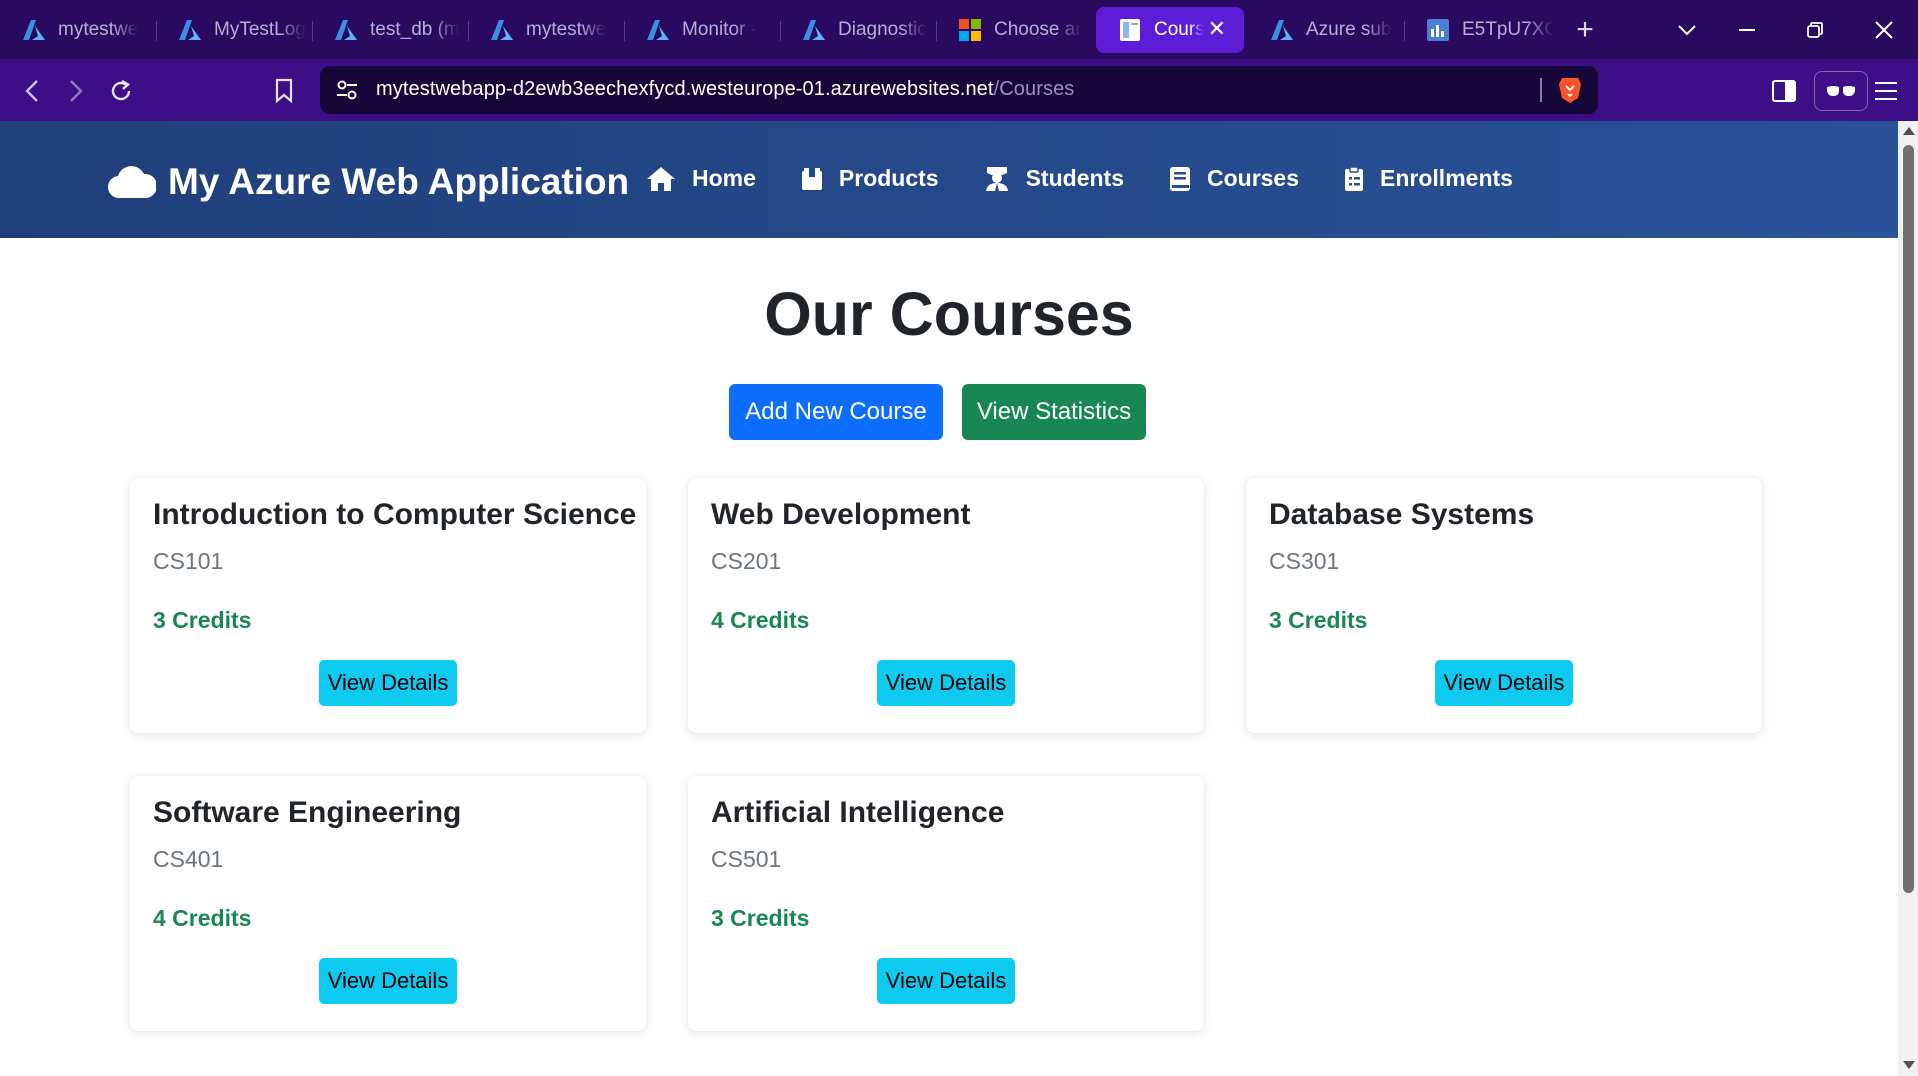  What do you see at coordinates (1349, 29) in the screenshot?
I see `tab-label: Azure sub` at bounding box center [1349, 29].